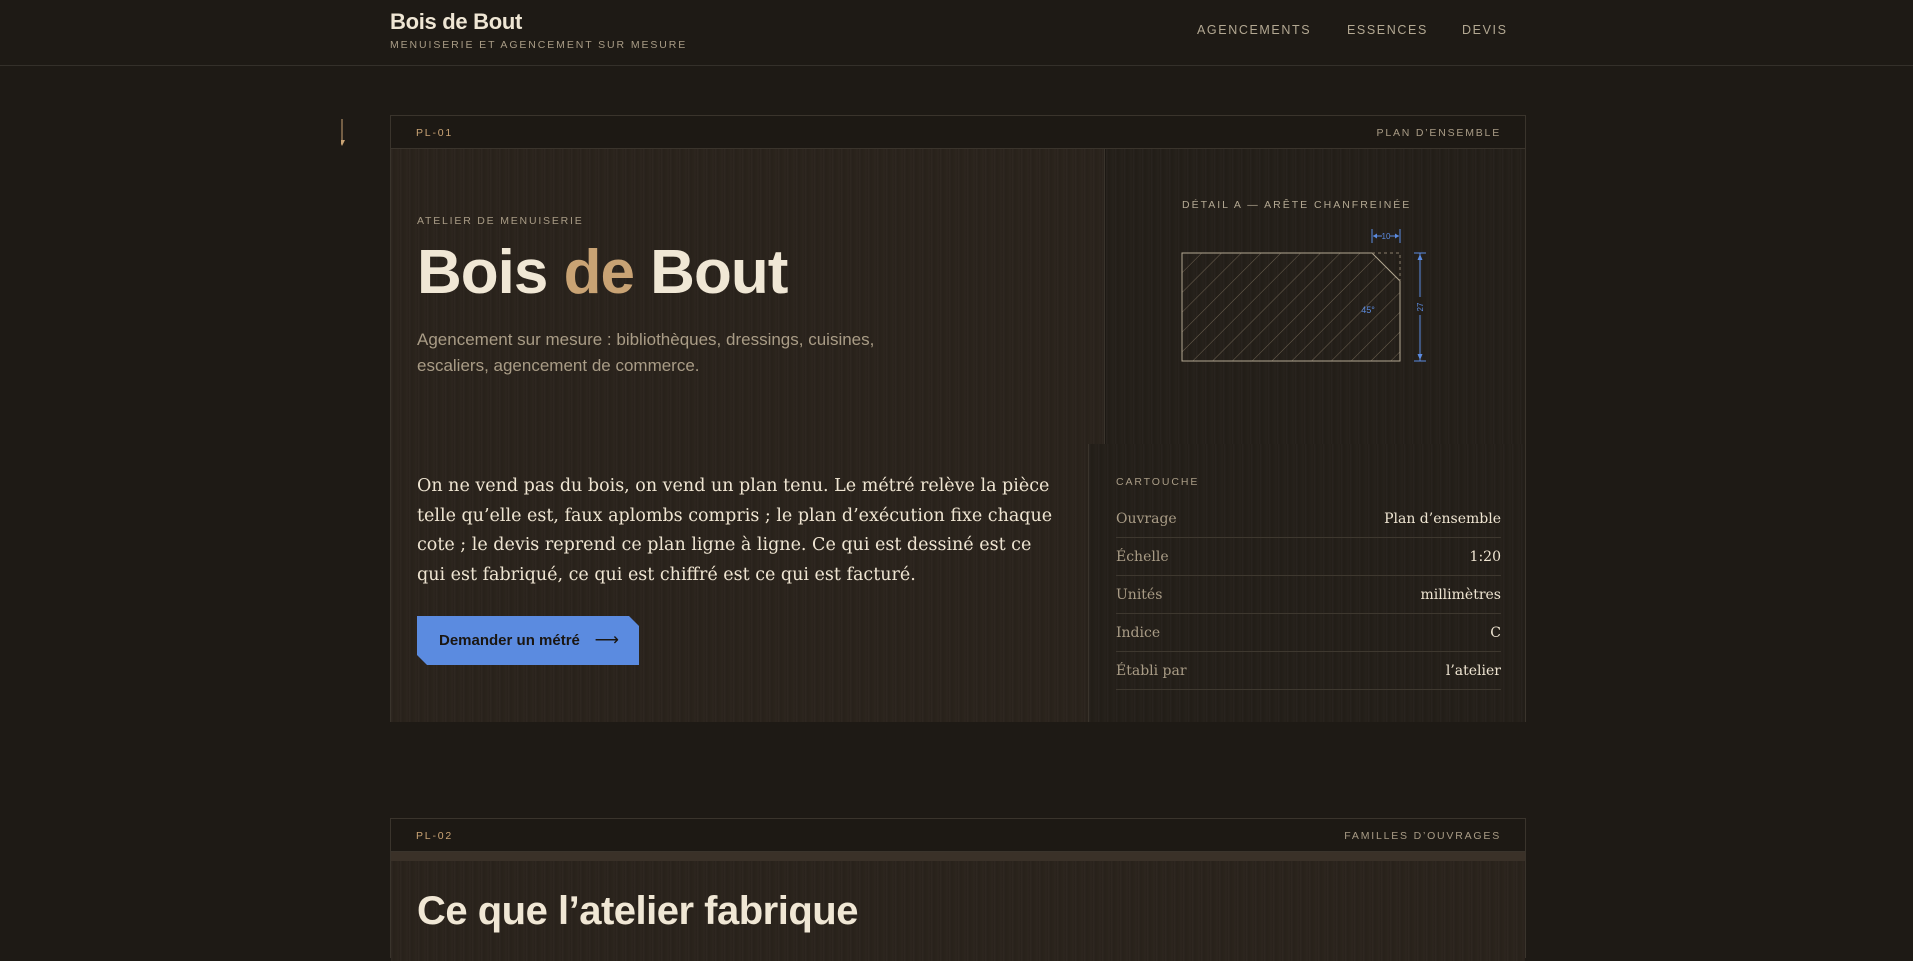 Image resolution: width=1913 pixels, height=961 pixels. Describe the element at coordinates (958, 132) in the screenshot. I see `plate-header: PL-01 PLAN D’ENSEMBLE` at that location.